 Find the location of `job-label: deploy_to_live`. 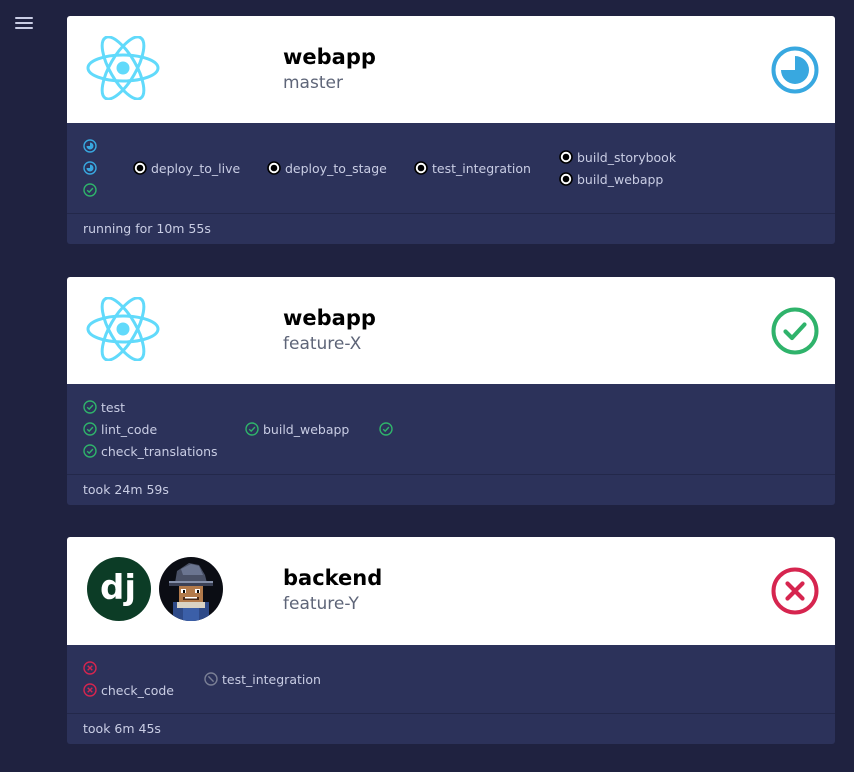

job-label: deploy_to_live is located at coordinates (196, 168).